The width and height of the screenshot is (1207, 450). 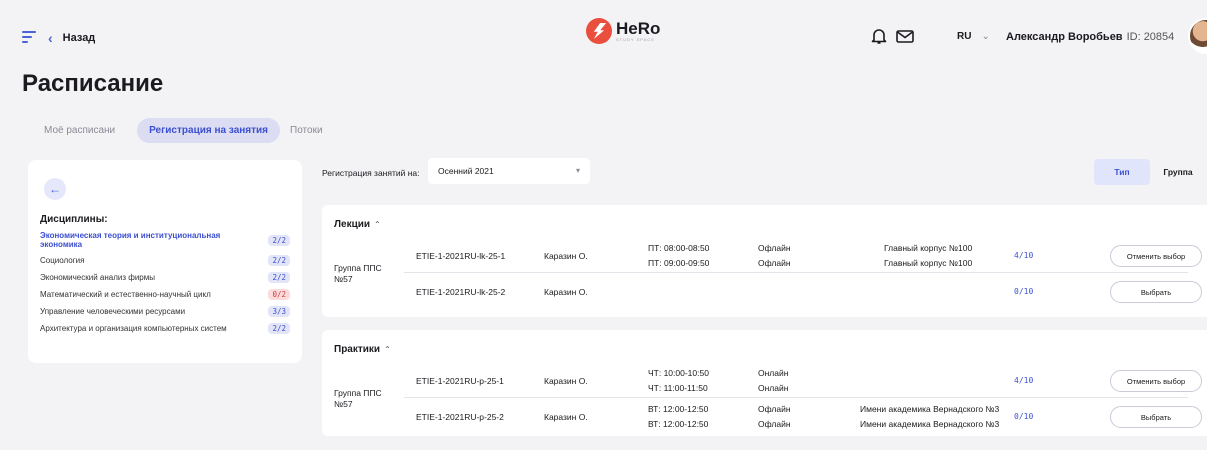 I want to click on bell-icon, so click(x=879, y=36).